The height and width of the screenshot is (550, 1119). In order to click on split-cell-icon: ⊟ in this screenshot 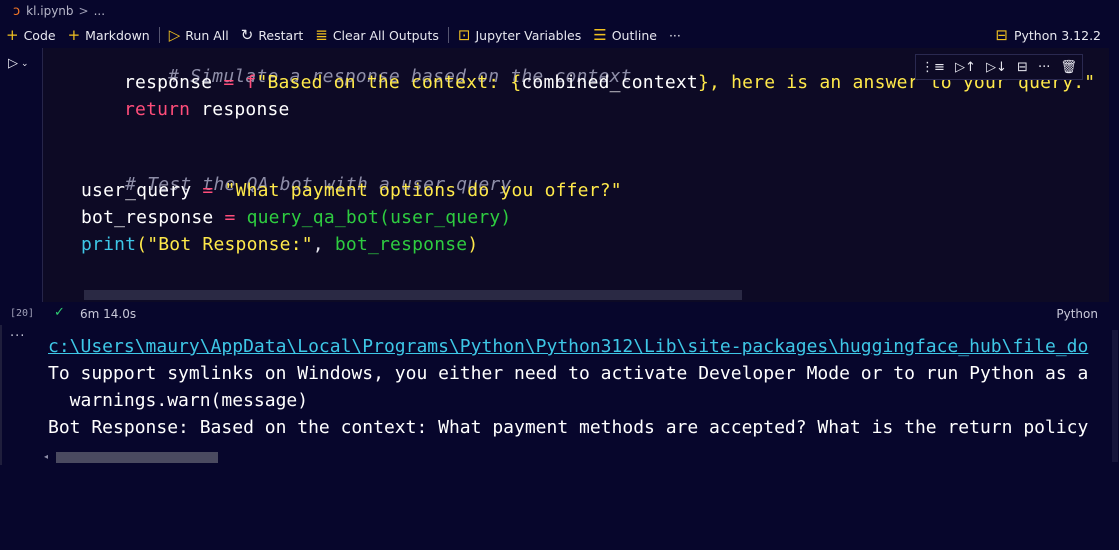, I will do `click(1022, 67)`.